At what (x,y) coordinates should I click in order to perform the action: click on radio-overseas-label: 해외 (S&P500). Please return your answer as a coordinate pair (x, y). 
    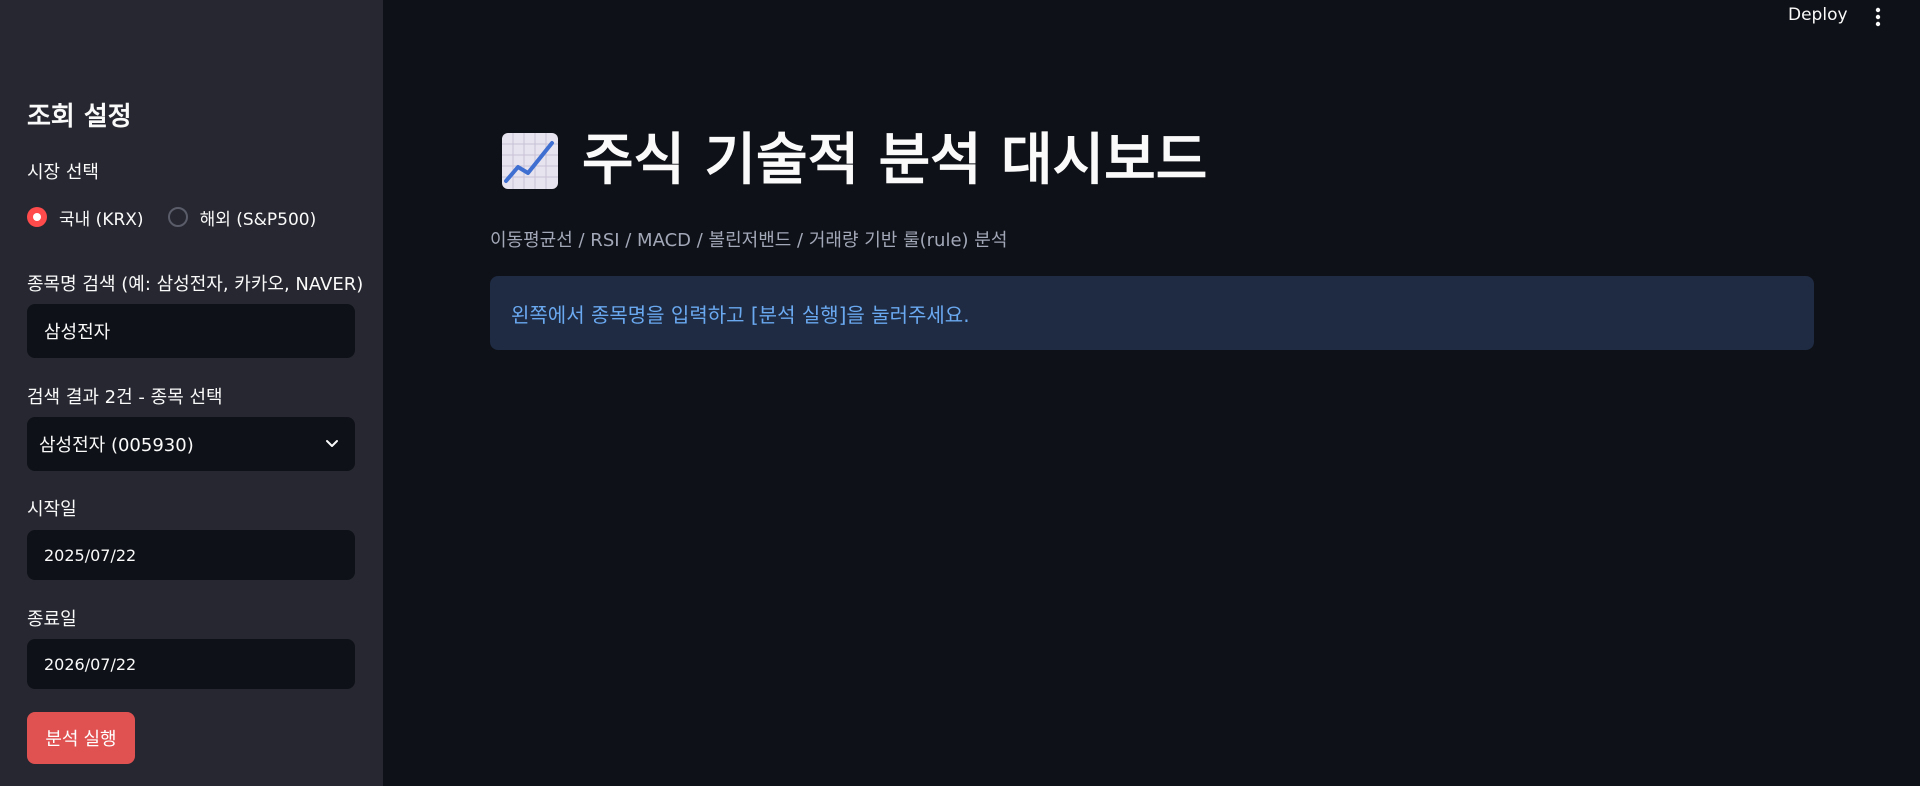
    Looking at the image, I should click on (258, 219).